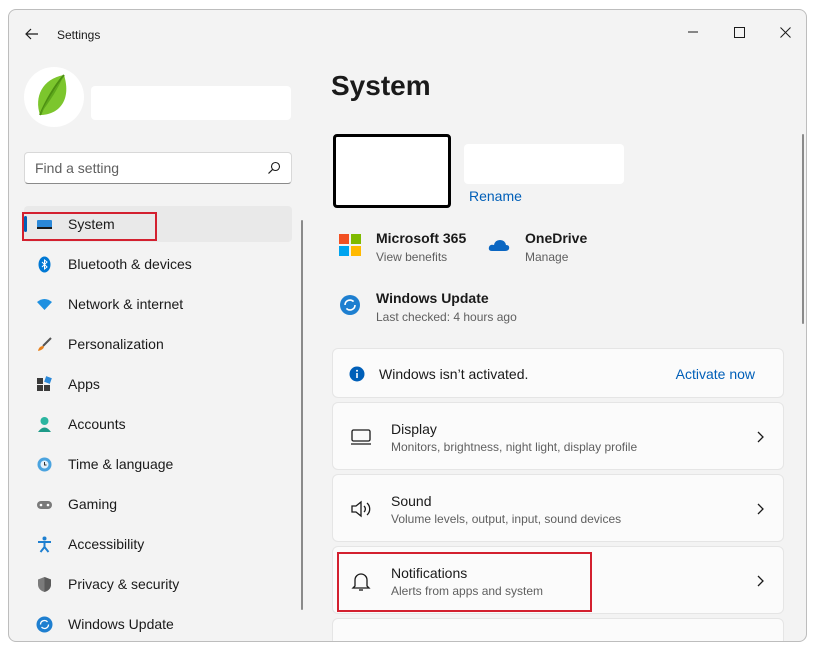 Image resolution: width=814 pixels, height=652 pixels. Describe the element at coordinates (158, 384) in the screenshot. I see `sidebar-item-apps: Apps` at that location.